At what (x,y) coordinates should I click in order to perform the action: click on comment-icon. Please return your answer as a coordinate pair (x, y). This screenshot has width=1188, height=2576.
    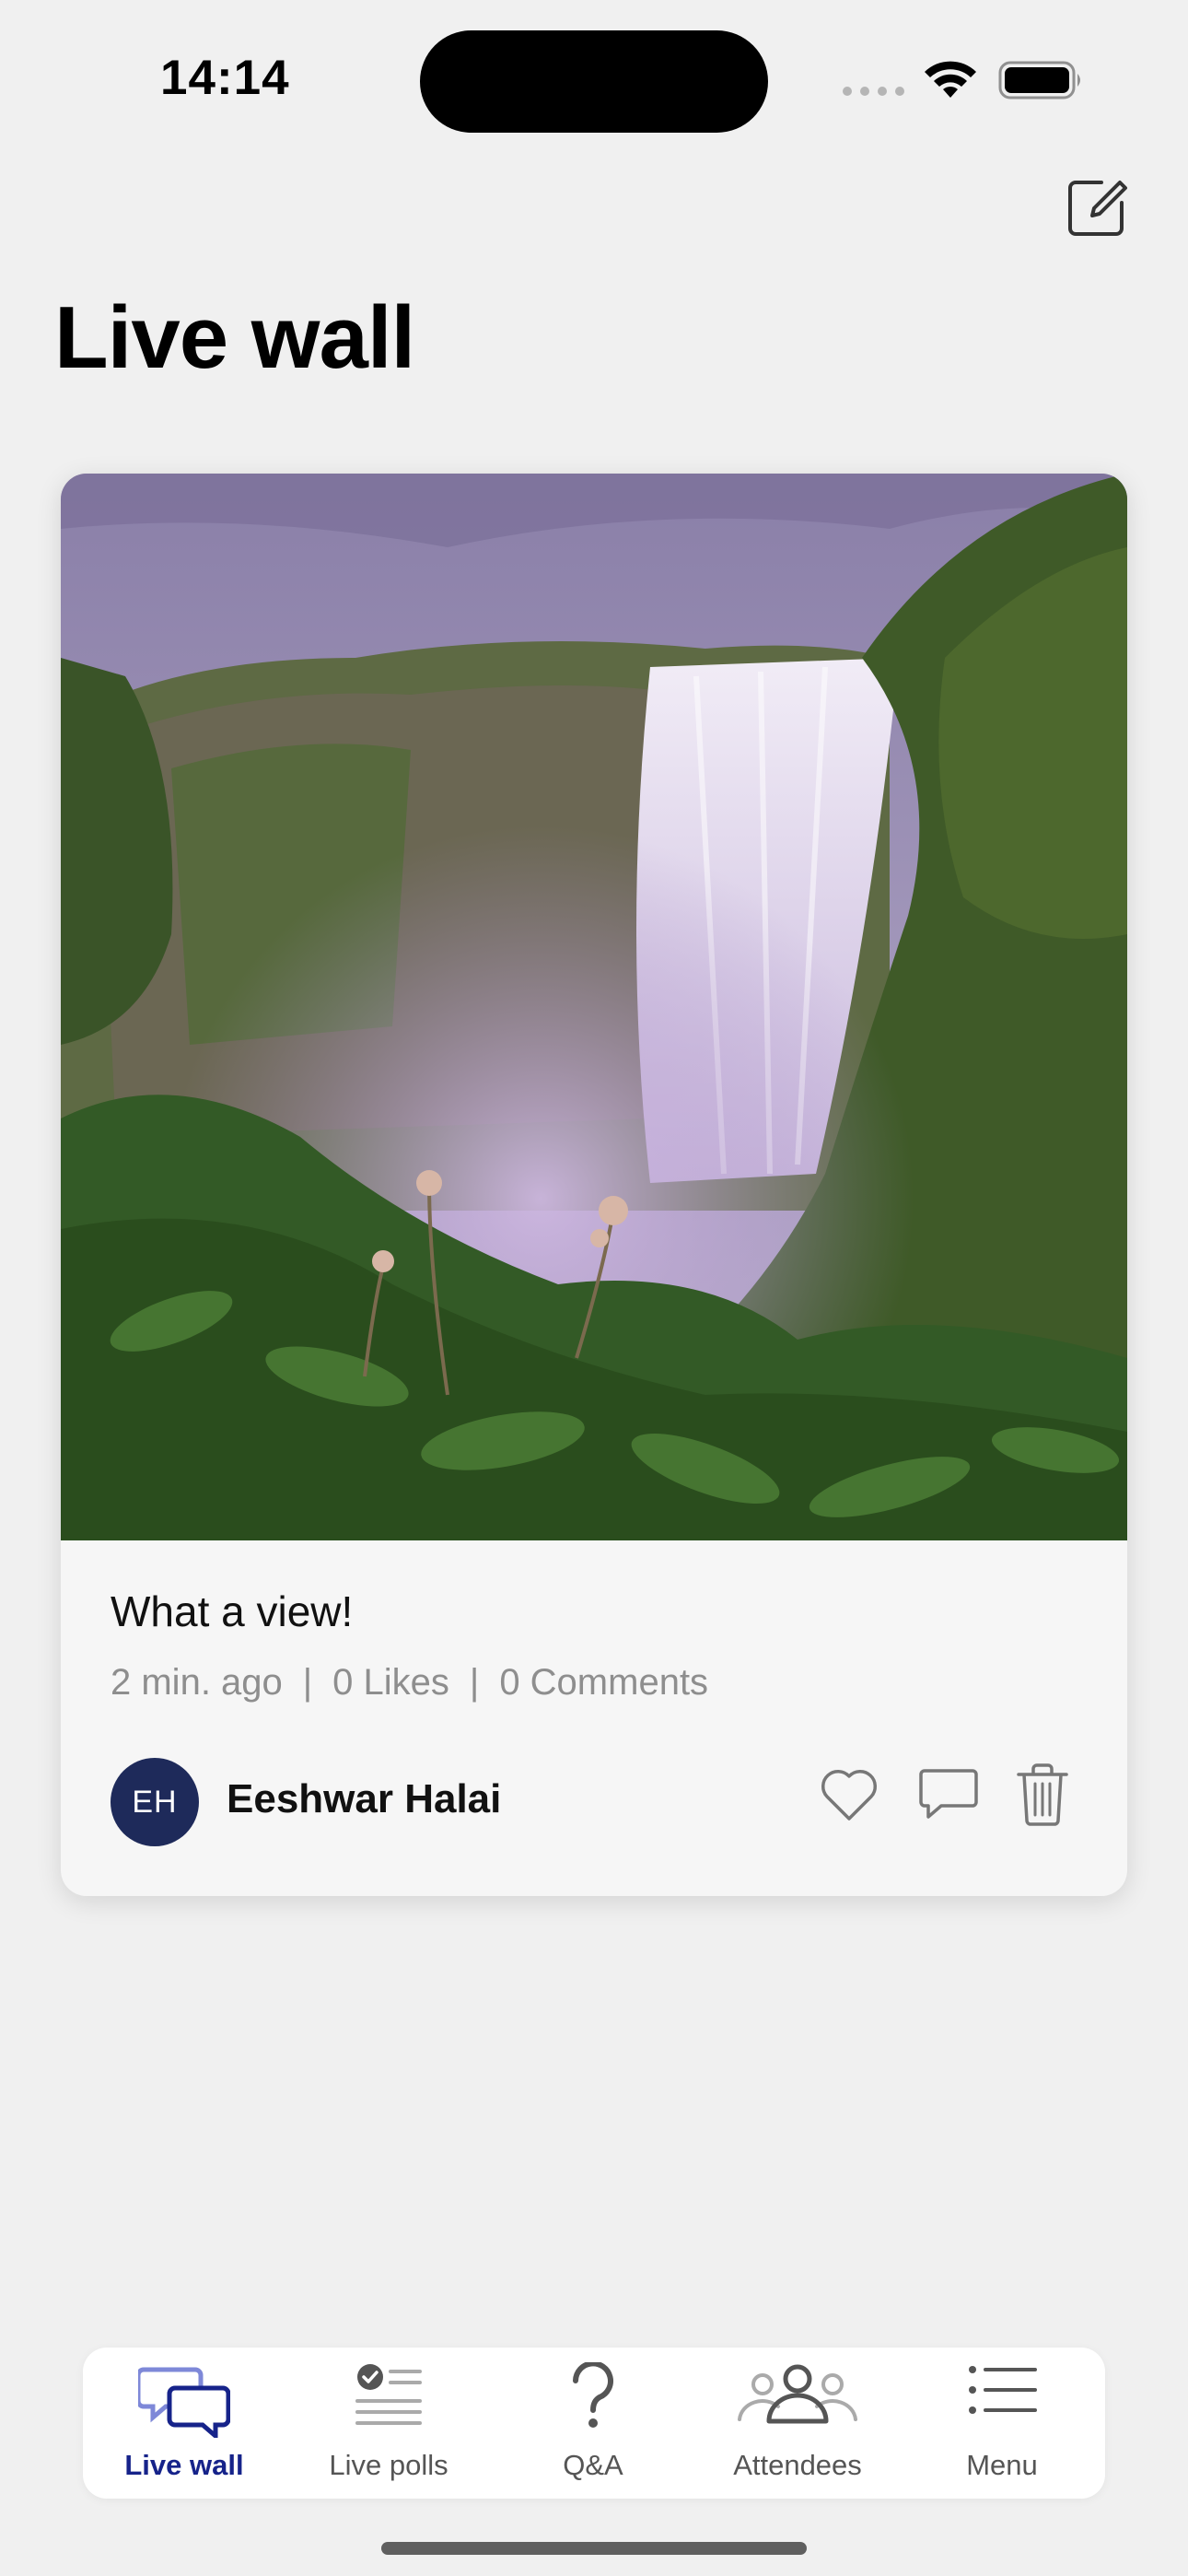
    Looking at the image, I should click on (948, 1794).